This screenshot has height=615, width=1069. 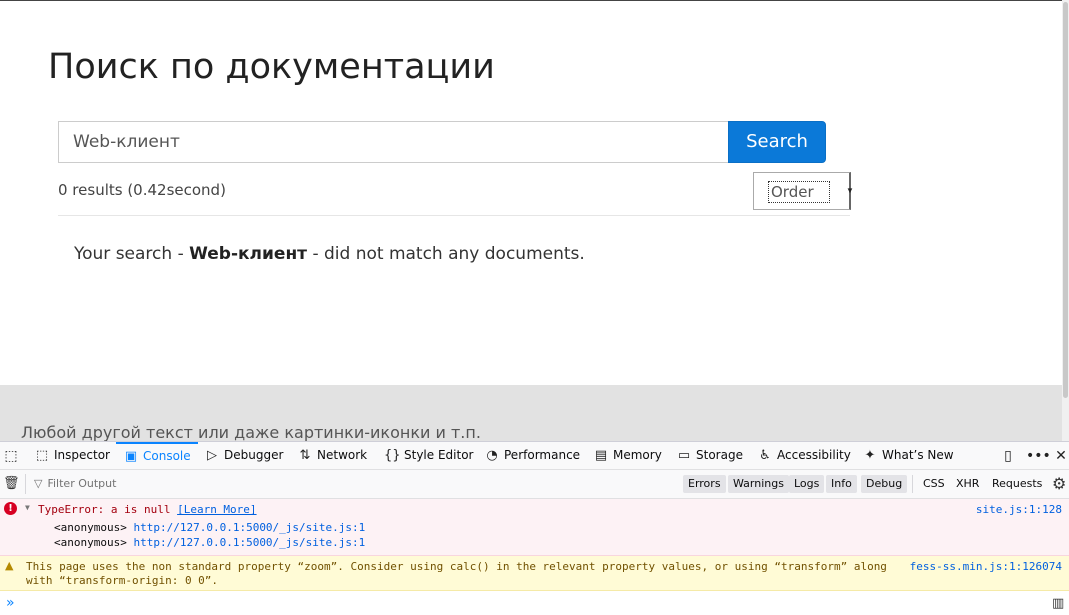 What do you see at coordinates (884, 484) in the screenshot?
I see `filter-debug-button: Debug` at bounding box center [884, 484].